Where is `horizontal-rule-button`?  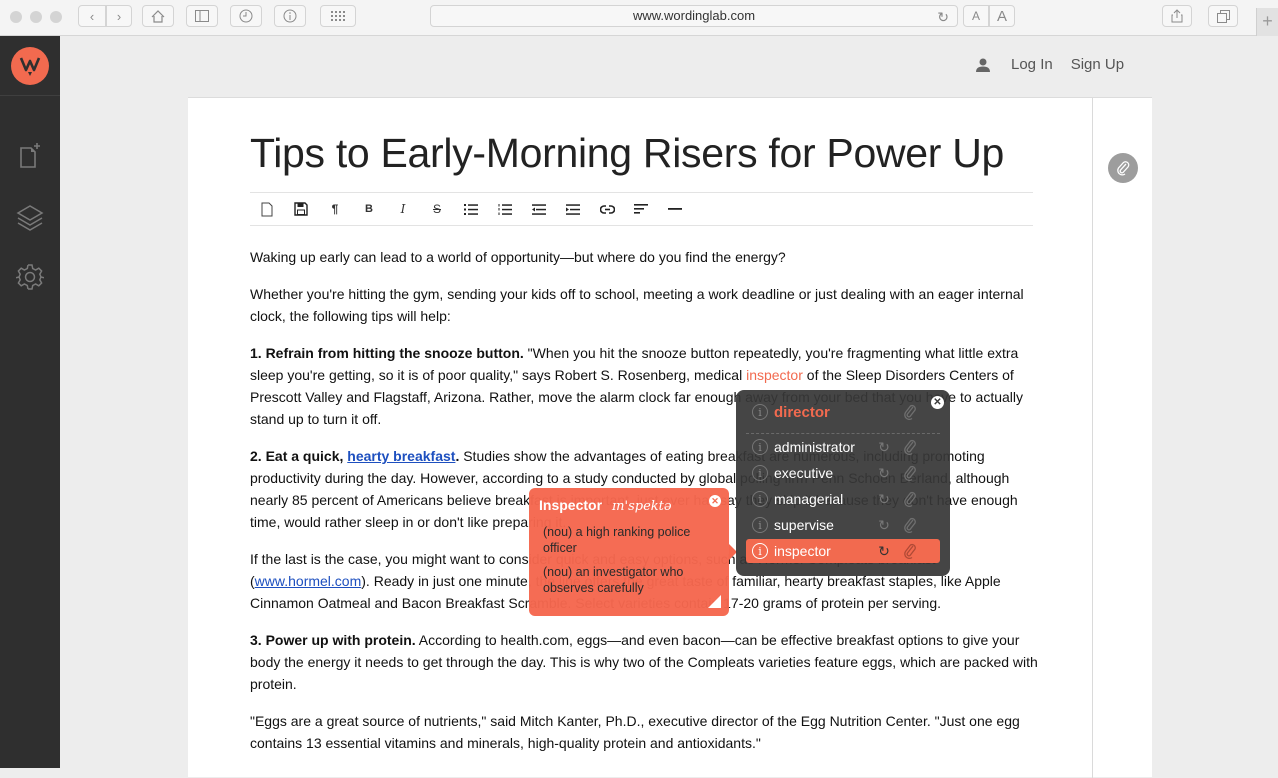
horizontal-rule-button is located at coordinates (675, 209).